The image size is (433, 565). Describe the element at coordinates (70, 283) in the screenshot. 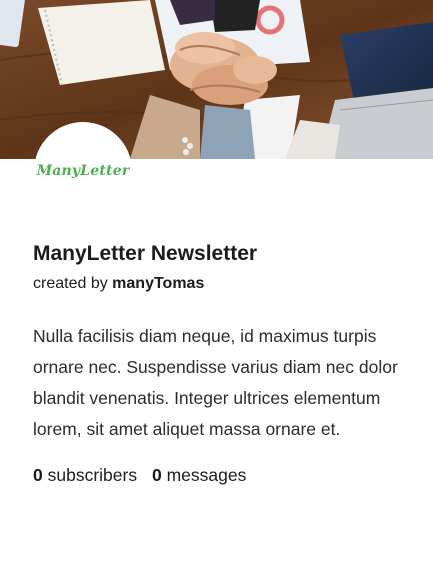

I see `byline-prefix: created by` at that location.